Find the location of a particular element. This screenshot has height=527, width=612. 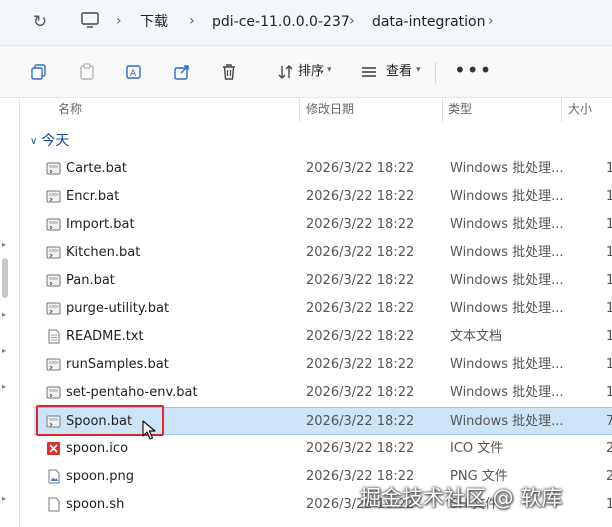

column-header-size: 大小 is located at coordinates (580, 109).